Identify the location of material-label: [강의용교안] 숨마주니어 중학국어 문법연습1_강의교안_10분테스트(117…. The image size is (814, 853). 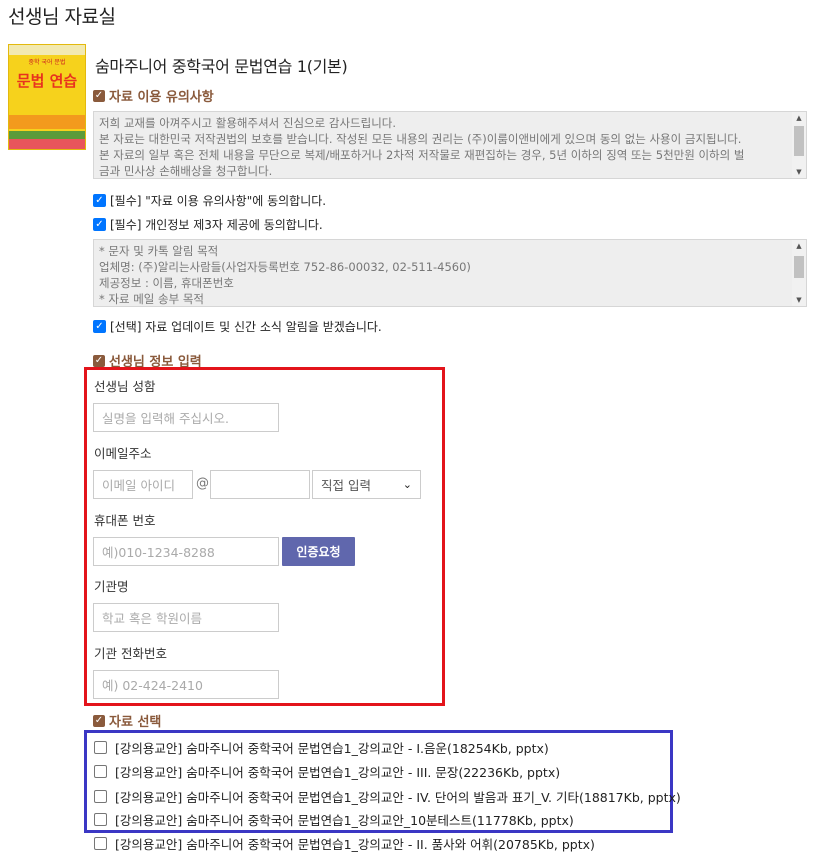
(344, 819).